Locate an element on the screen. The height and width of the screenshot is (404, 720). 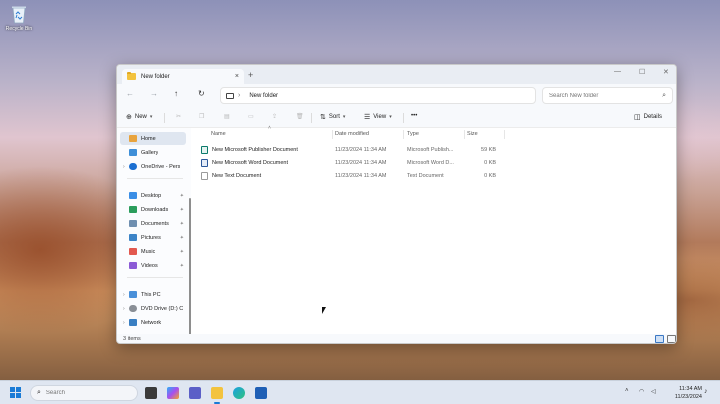
column-header-type: Type is located at coordinates (413, 134).